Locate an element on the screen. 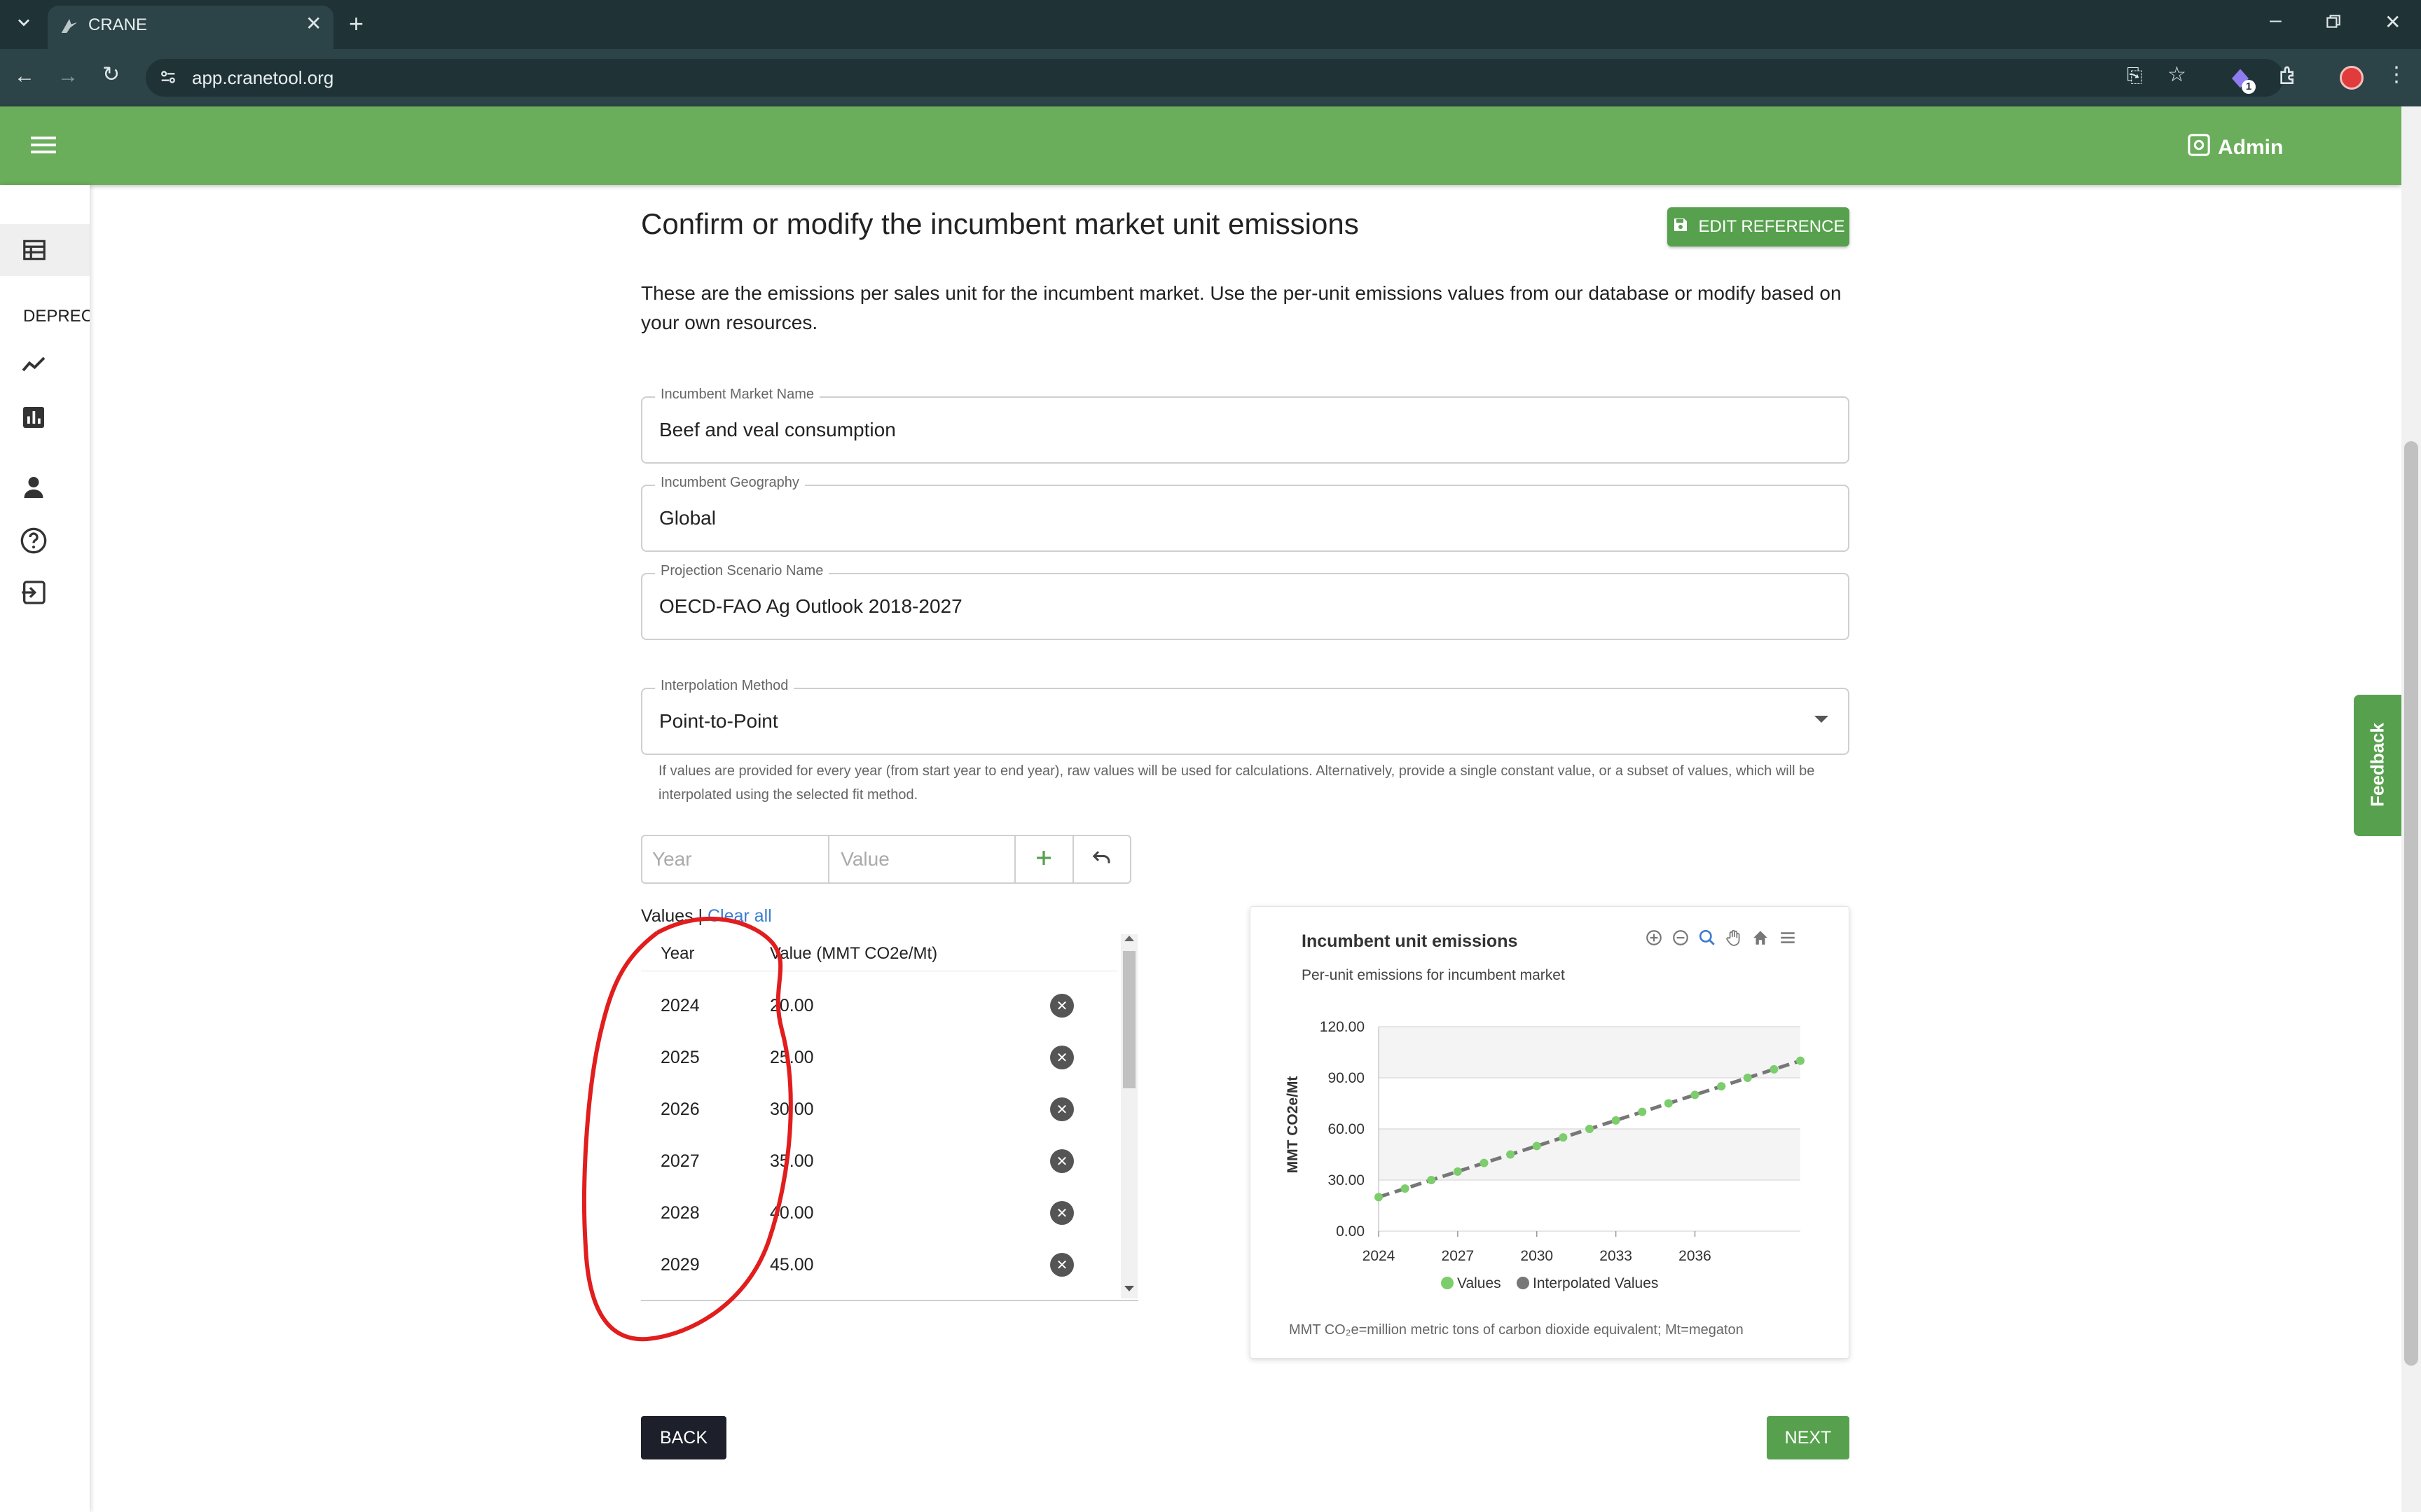  x-tick-labels: 2024 2027 2030 2033 2036 is located at coordinates (1537, 1256).